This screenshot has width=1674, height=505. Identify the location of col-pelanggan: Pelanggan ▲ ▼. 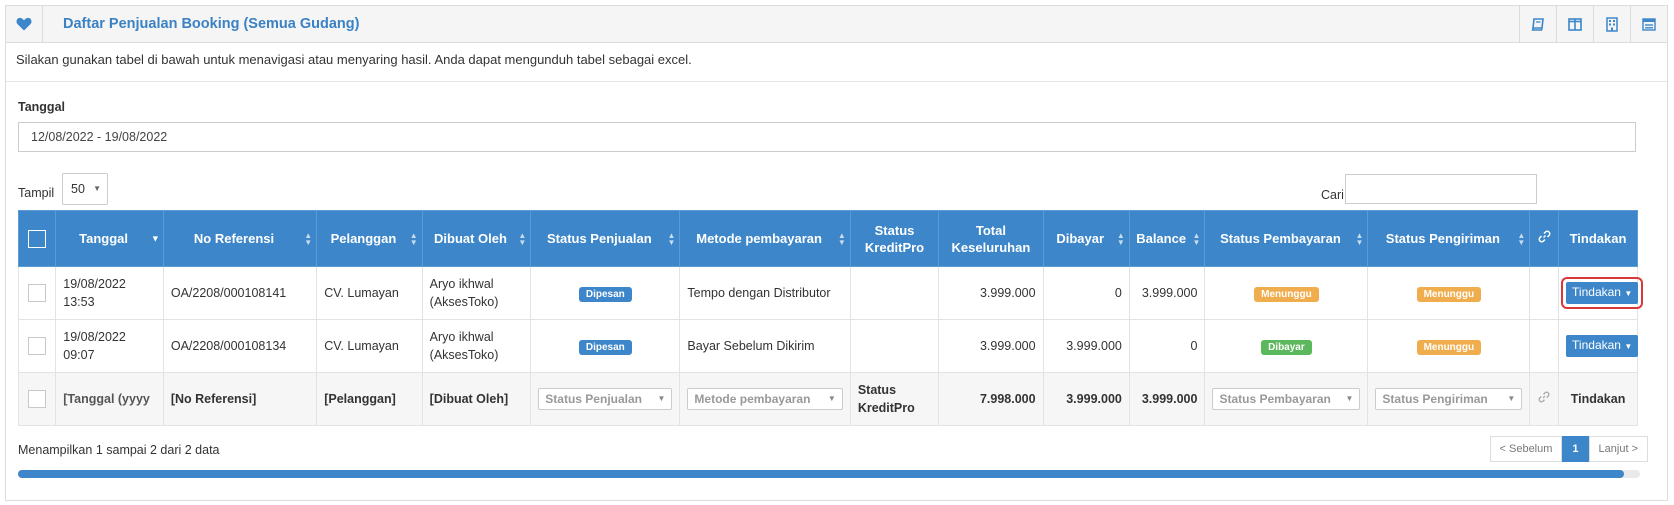
(369, 238).